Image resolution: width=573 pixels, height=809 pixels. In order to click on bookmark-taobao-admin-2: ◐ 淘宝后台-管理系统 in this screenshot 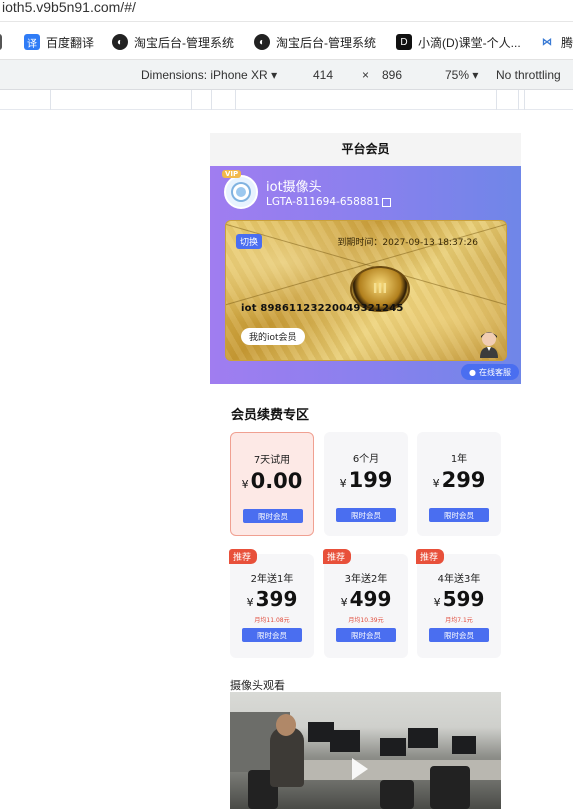, I will do `click(315, 42)`.